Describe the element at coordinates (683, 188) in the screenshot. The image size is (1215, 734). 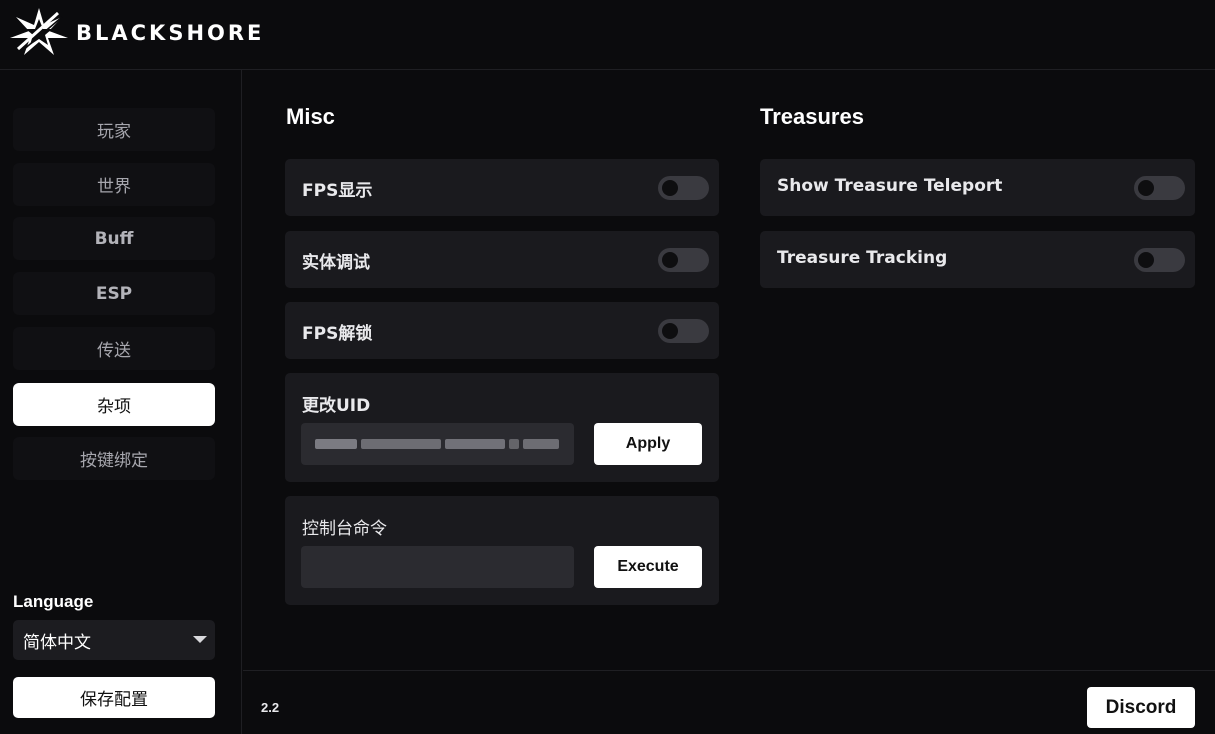
I see `fps-display-toggle` at that location.